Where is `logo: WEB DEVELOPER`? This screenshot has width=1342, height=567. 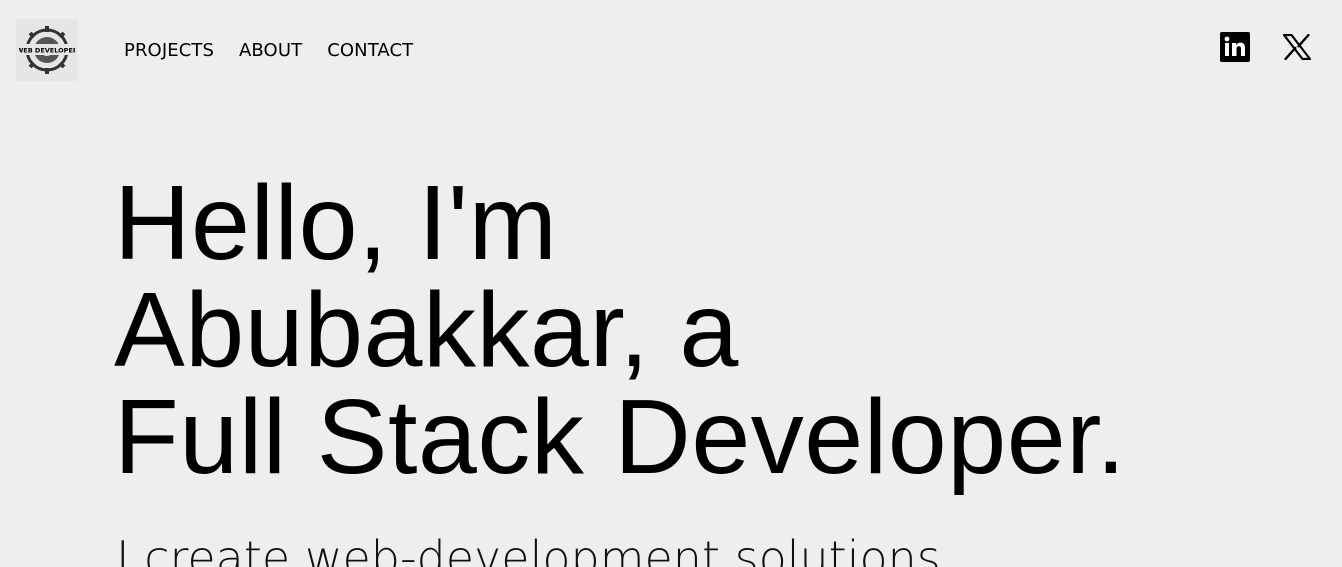 logo: WEB DEVELOPER is located at coordinates (47, 50).